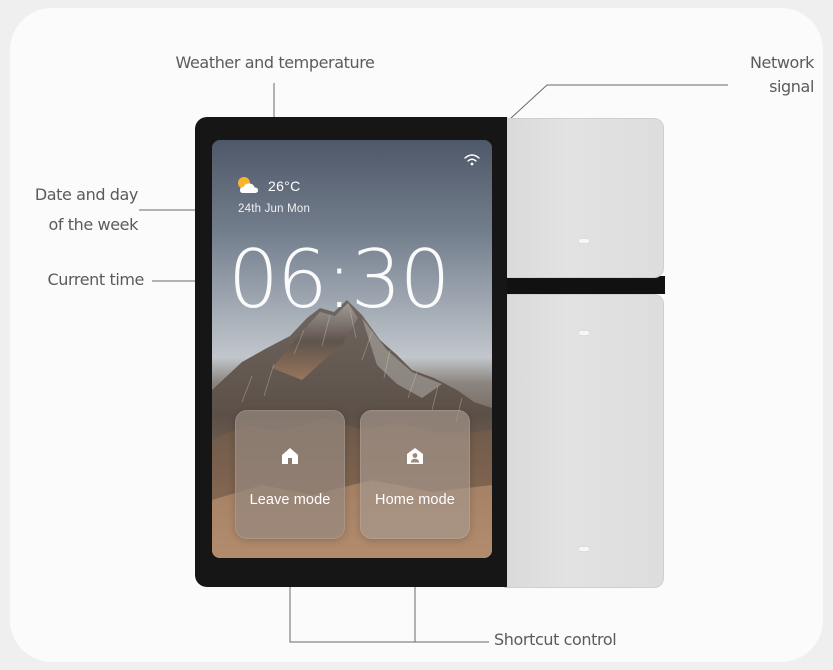 The image size is (833, 670). Describe the element at coordinates (290, 474) in the screenshot. I see `leave-mode-button: Leave mode` at that location.